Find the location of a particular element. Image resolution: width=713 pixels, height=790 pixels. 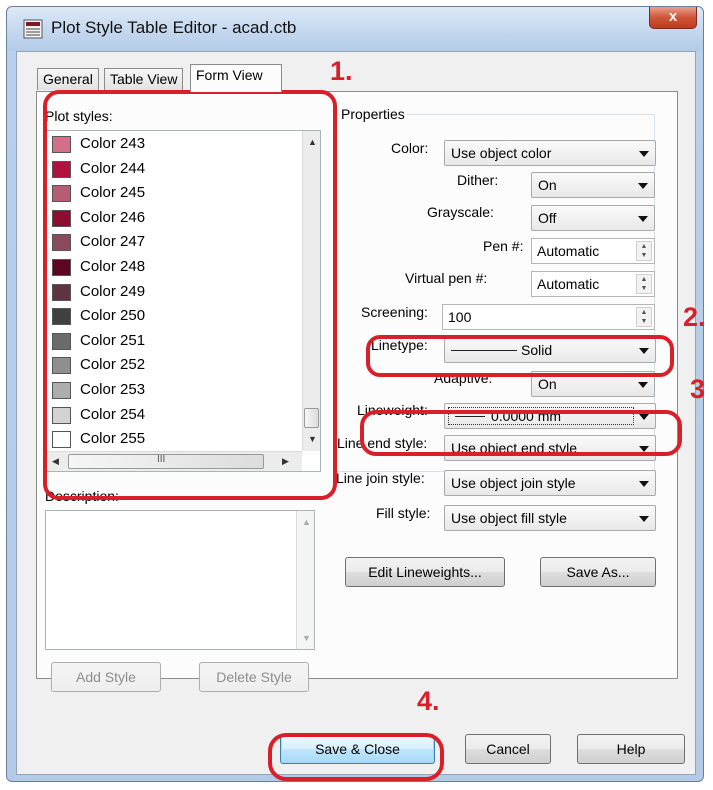

tab-table-view: Table View is located at coordinates (144, 79).